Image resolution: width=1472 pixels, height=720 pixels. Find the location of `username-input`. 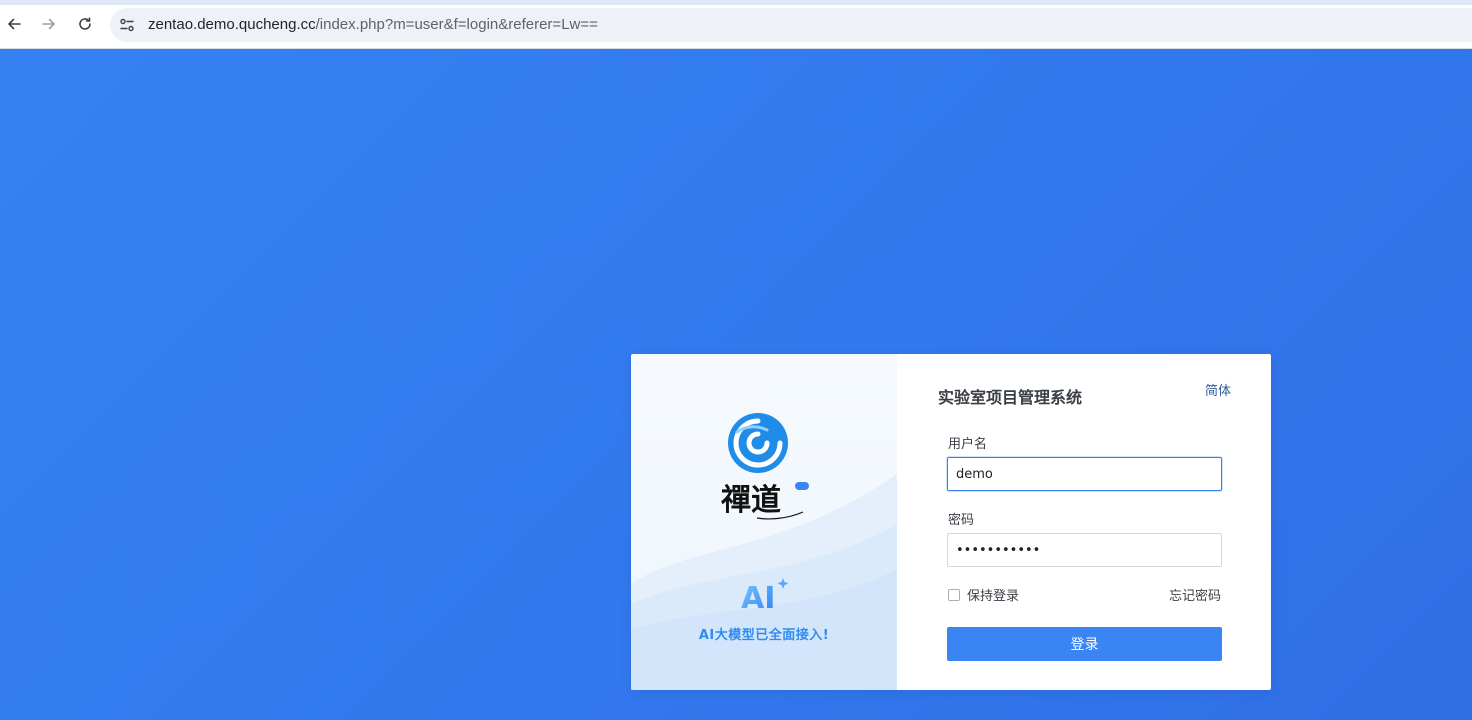

username-input is located at coordinates (1084, 474).